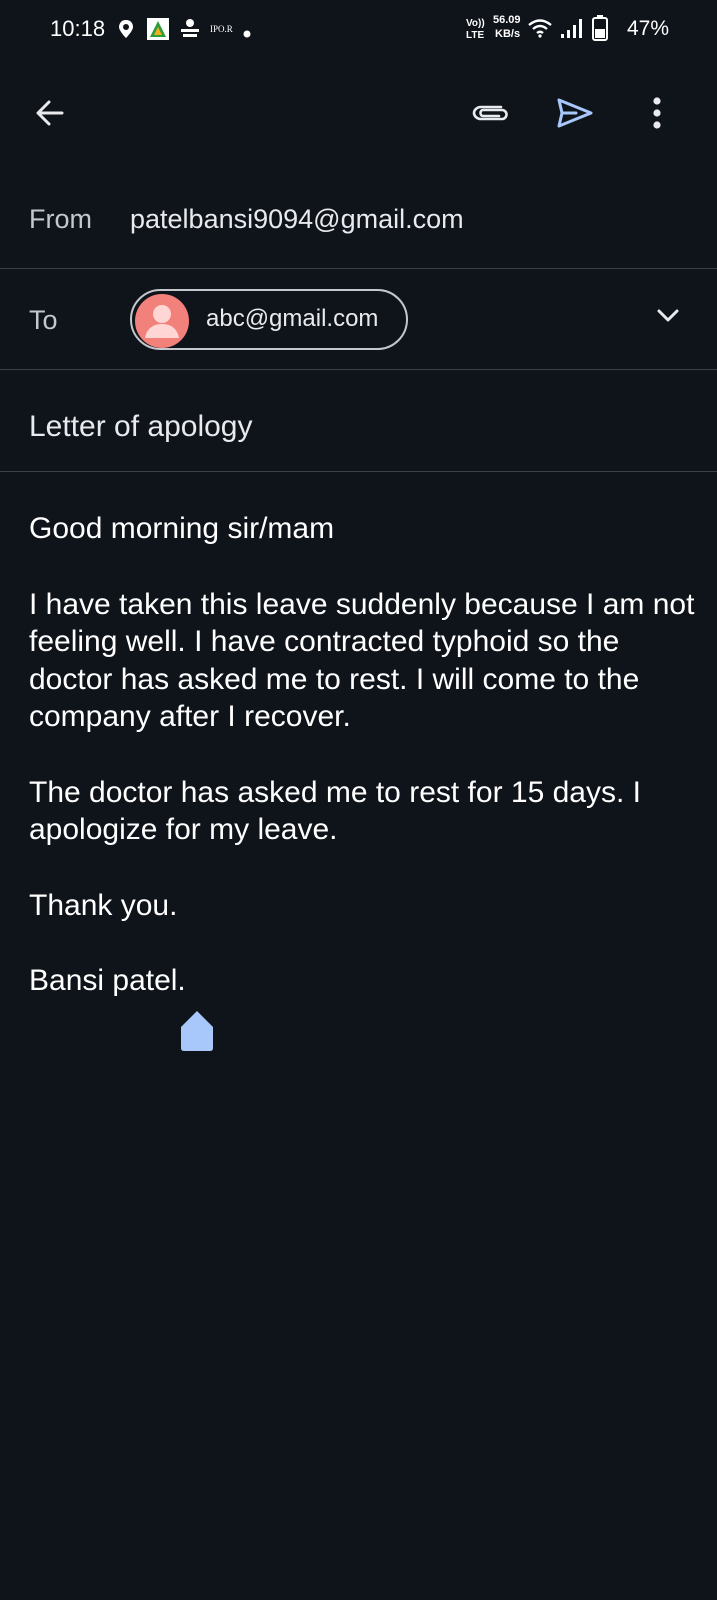 This screenshot has width=717, height=1600. I want to click on app-logo-icon, so click(158, 31).